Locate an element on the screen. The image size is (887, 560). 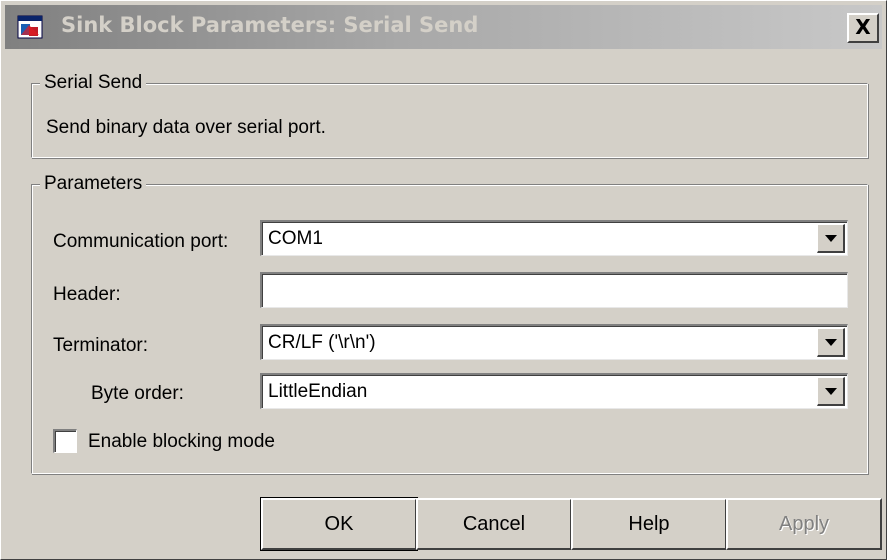
byte-order-value: LittleEndian is located at coordinates (318, 391).